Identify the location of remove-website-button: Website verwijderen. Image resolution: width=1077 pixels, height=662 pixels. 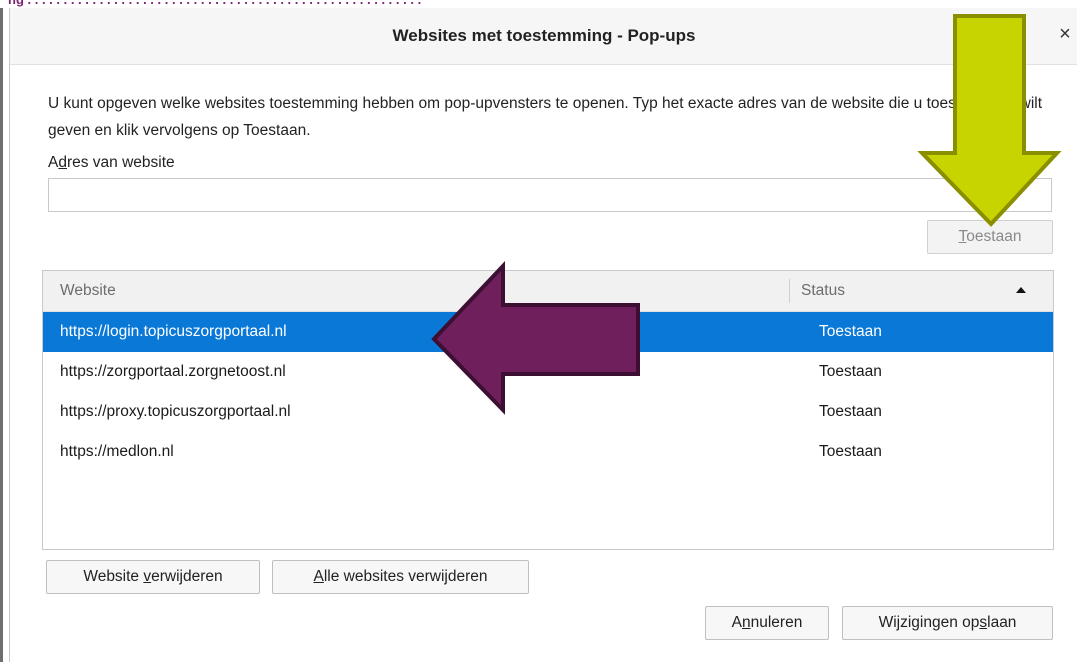
(153, 577).